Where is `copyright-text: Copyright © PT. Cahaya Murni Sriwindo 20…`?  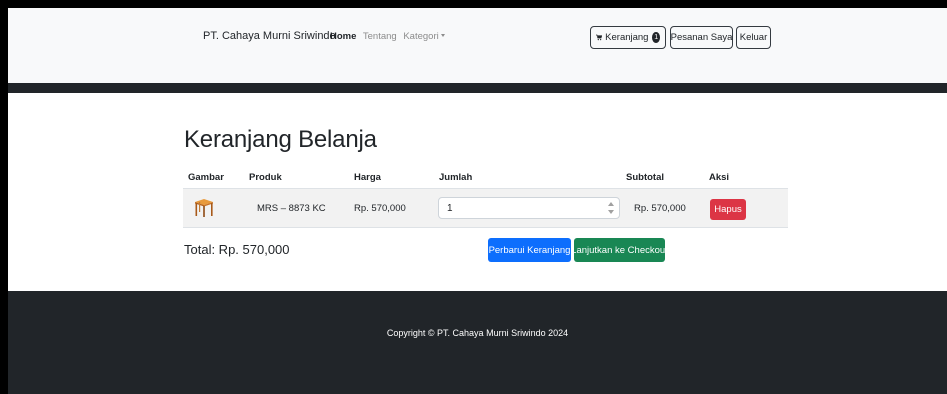
copyright-text: Copyright © PT. Cahaya Murni Sriwindo 20… is located at coordinates (477, 333).